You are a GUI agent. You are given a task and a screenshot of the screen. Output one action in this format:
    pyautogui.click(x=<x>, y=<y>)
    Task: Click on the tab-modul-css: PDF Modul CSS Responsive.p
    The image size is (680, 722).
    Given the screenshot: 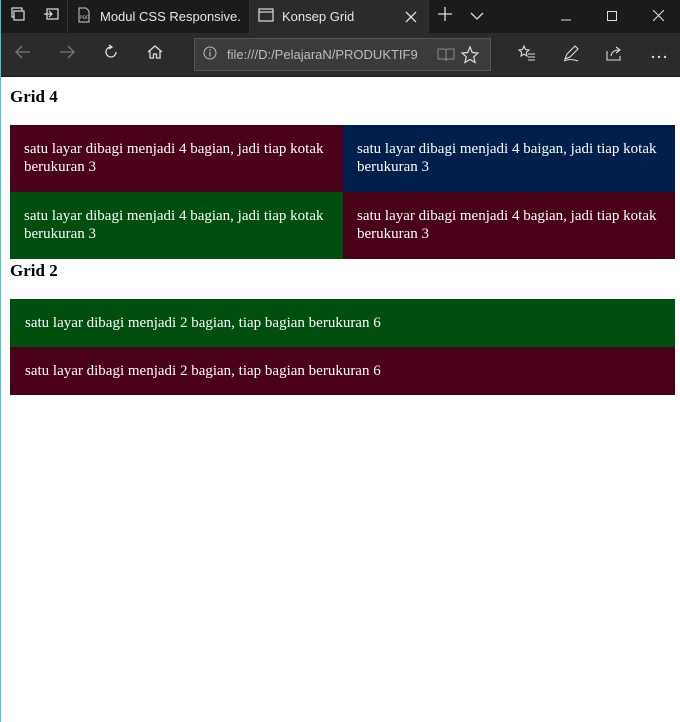 What is the action you would take?
    pyautogui.click(x=158, y=16)
    